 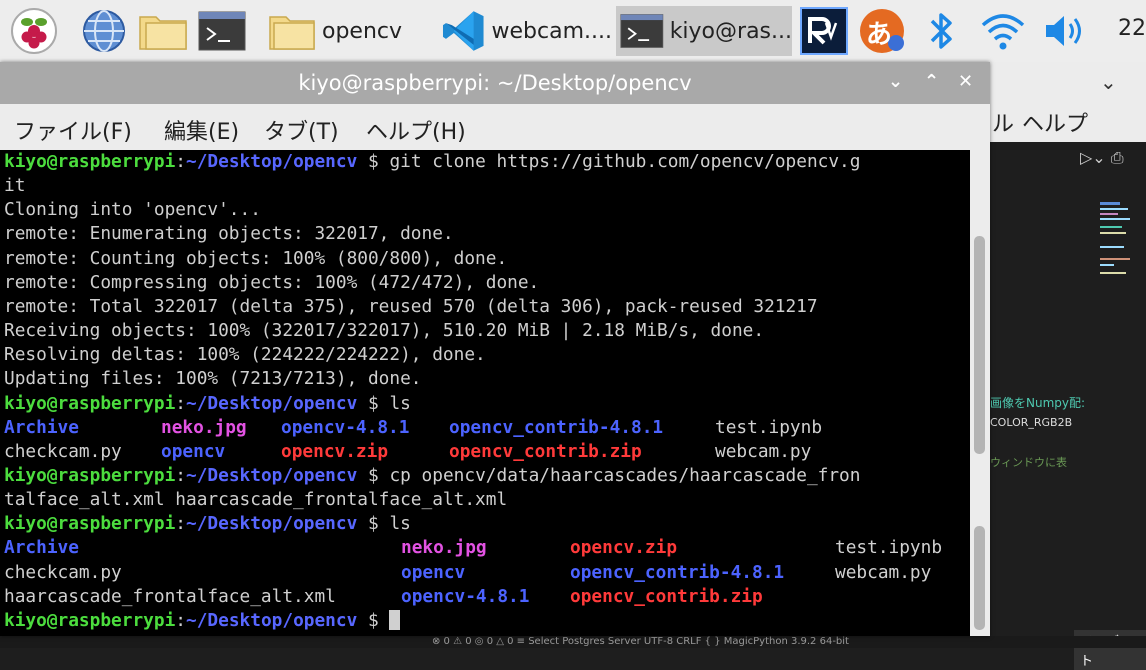 I want to click on globe-icon, so click(x=104, y=31).